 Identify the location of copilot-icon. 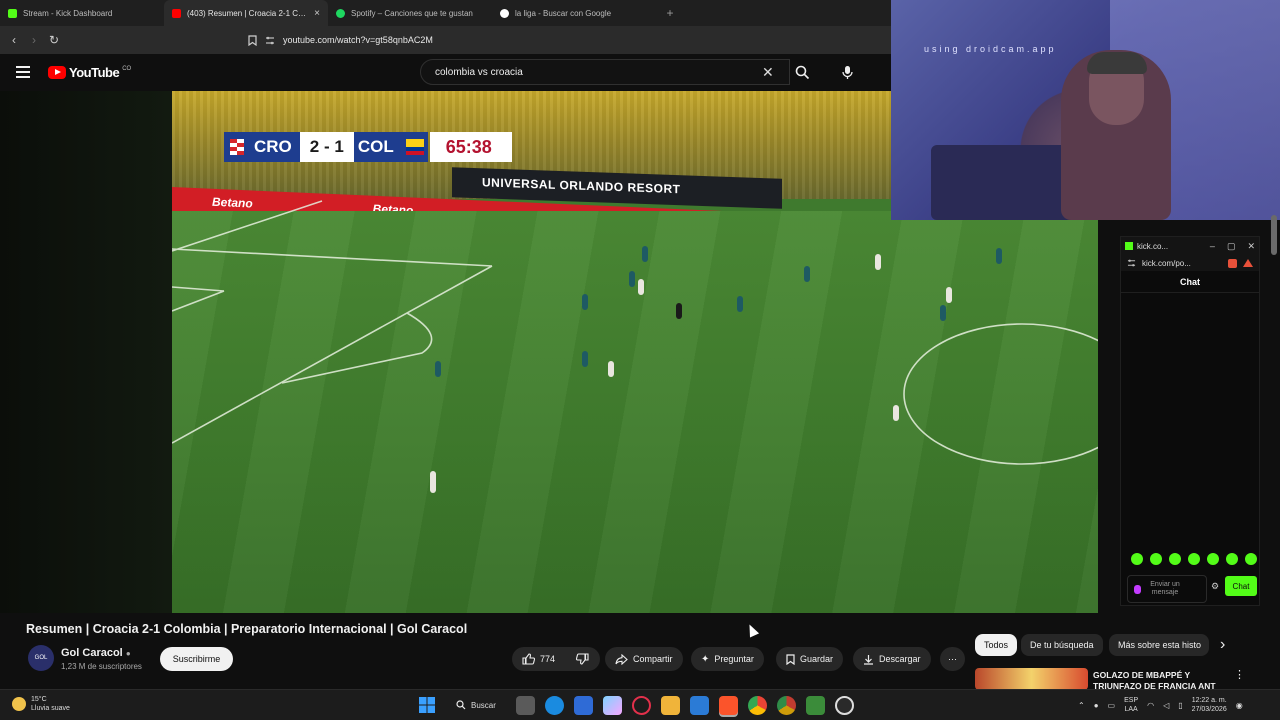
(612, 705).